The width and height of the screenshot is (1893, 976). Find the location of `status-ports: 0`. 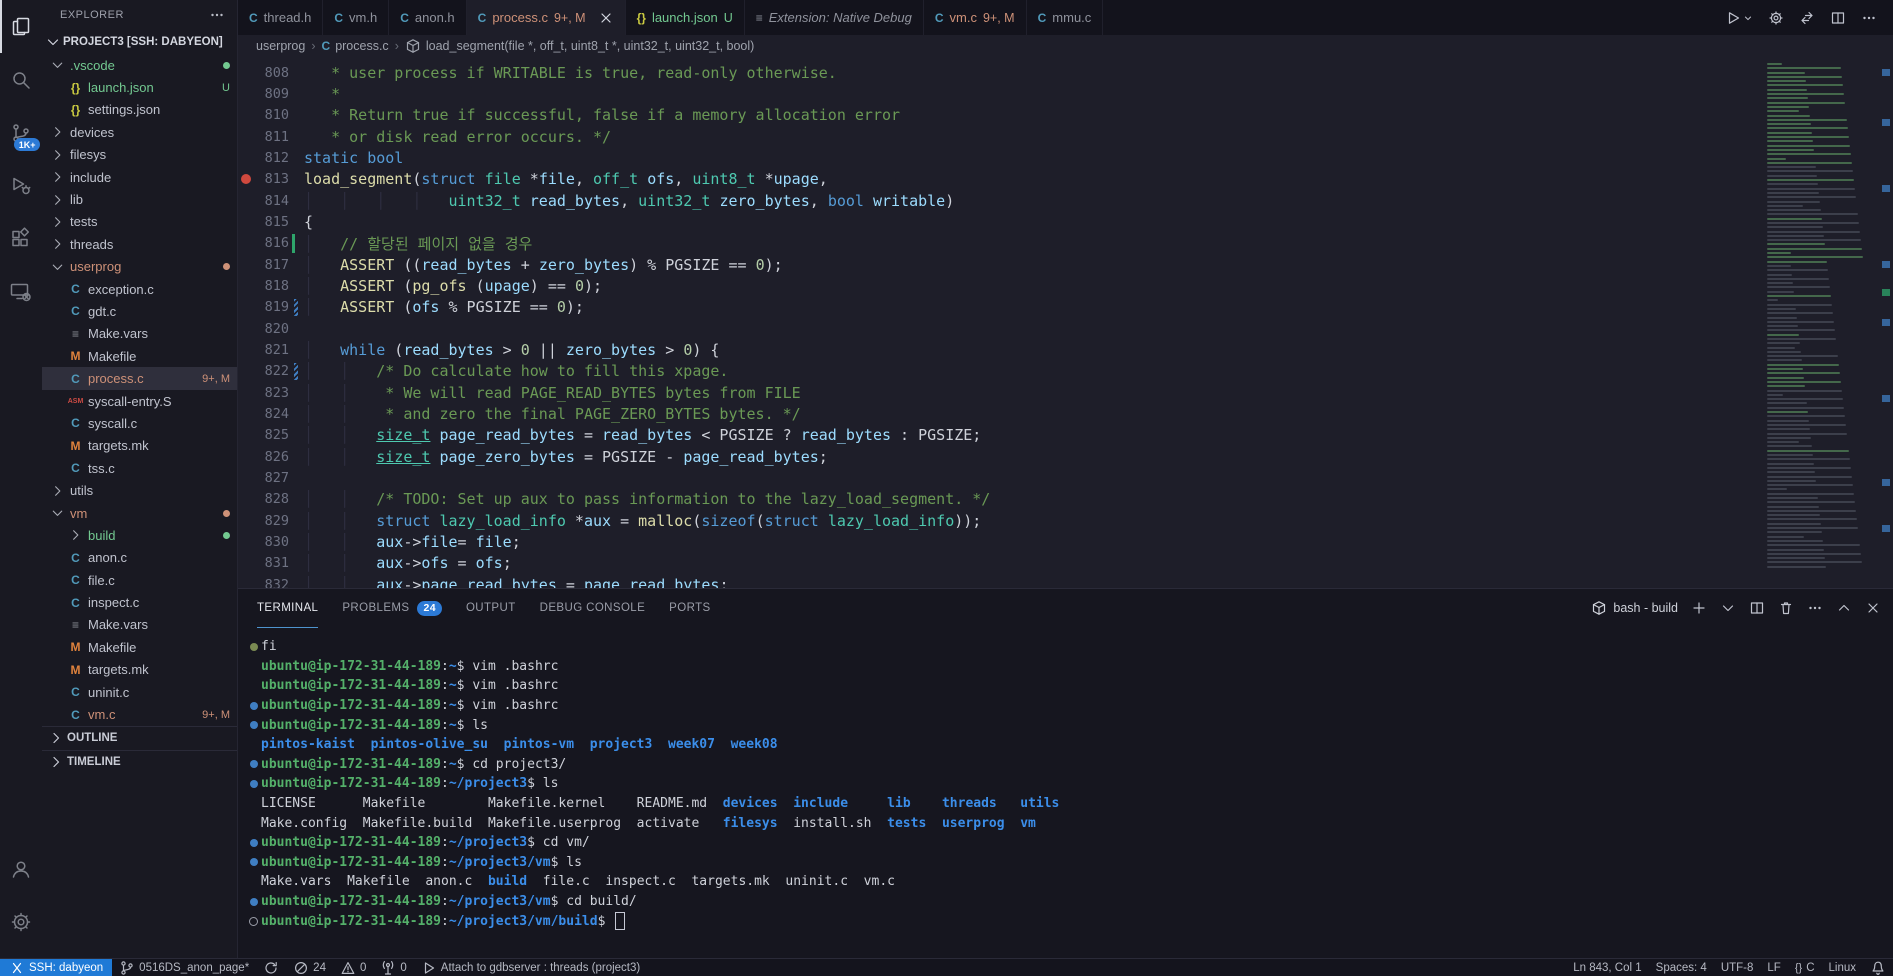

status-ports: 0 is located at coordinates (393, 967).